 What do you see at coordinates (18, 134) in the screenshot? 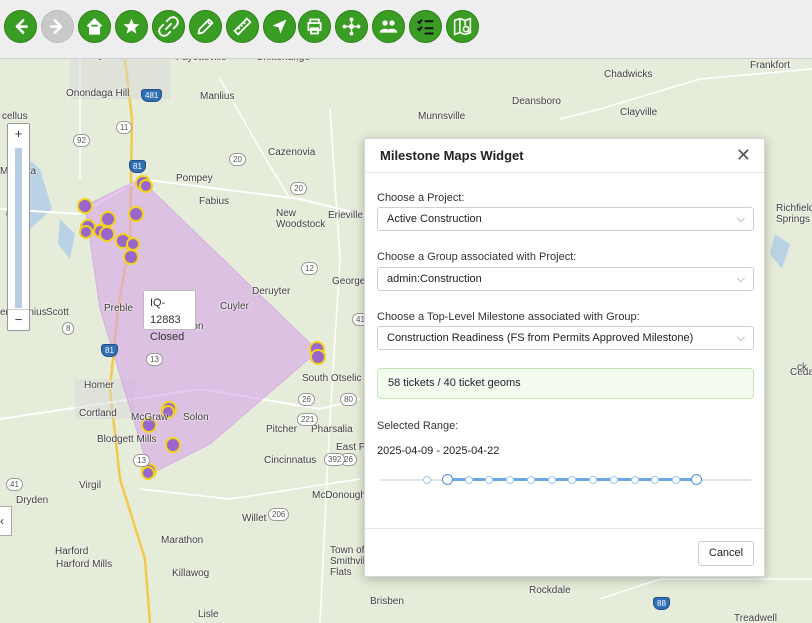
I see `zoom-in-button: +` at bounding box center [18, 134].